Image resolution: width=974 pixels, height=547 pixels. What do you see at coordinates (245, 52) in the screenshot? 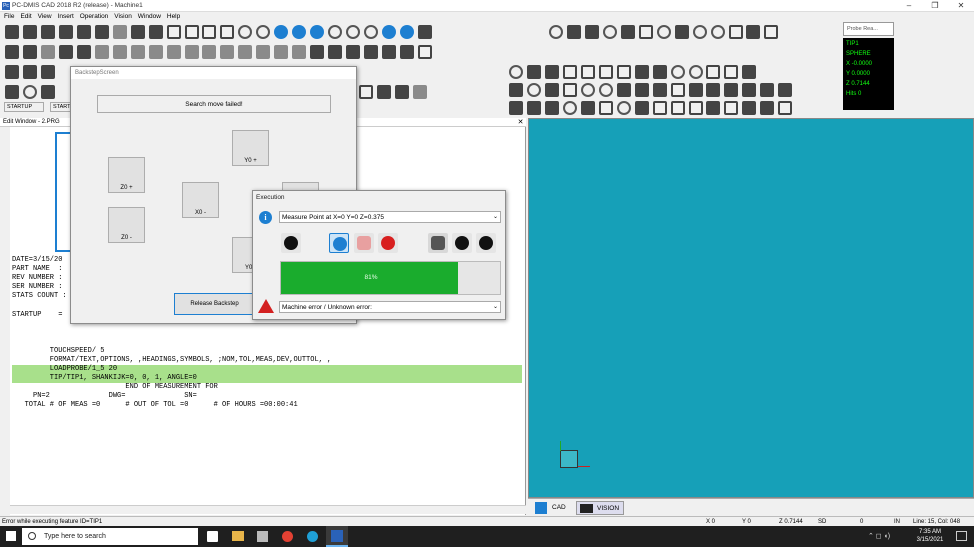
I see `dims9-icon` at bounding box center [245, 52].